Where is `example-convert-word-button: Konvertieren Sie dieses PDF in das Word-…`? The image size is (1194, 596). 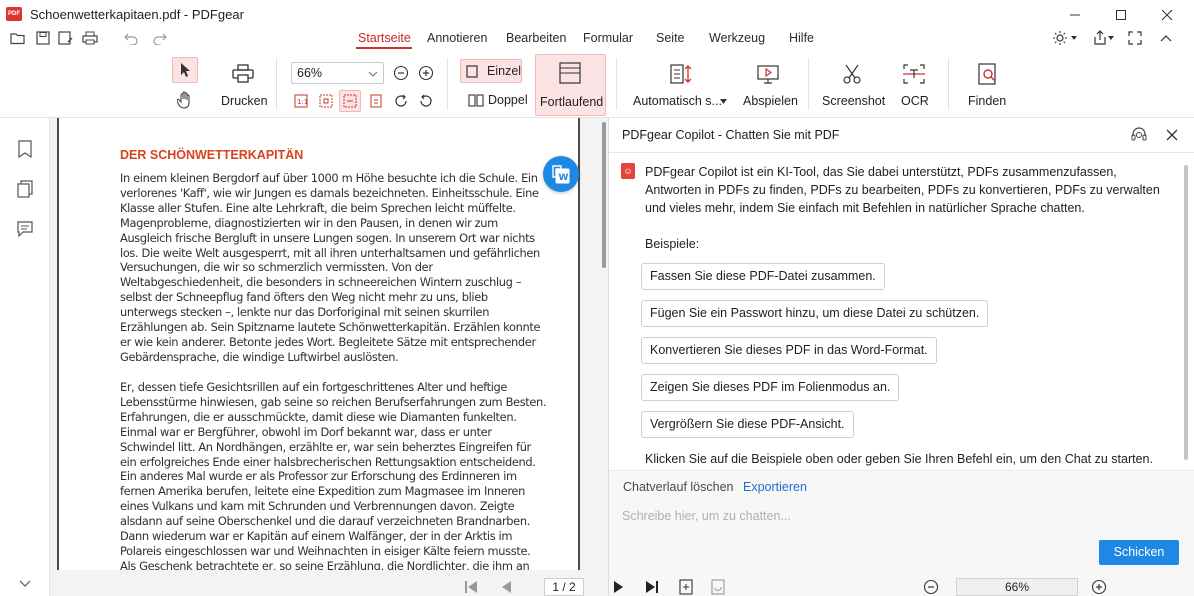 example-convert-word-button: Konvertieren Sie dieses PDF in das Word-… is located at coordinates (789, 350).